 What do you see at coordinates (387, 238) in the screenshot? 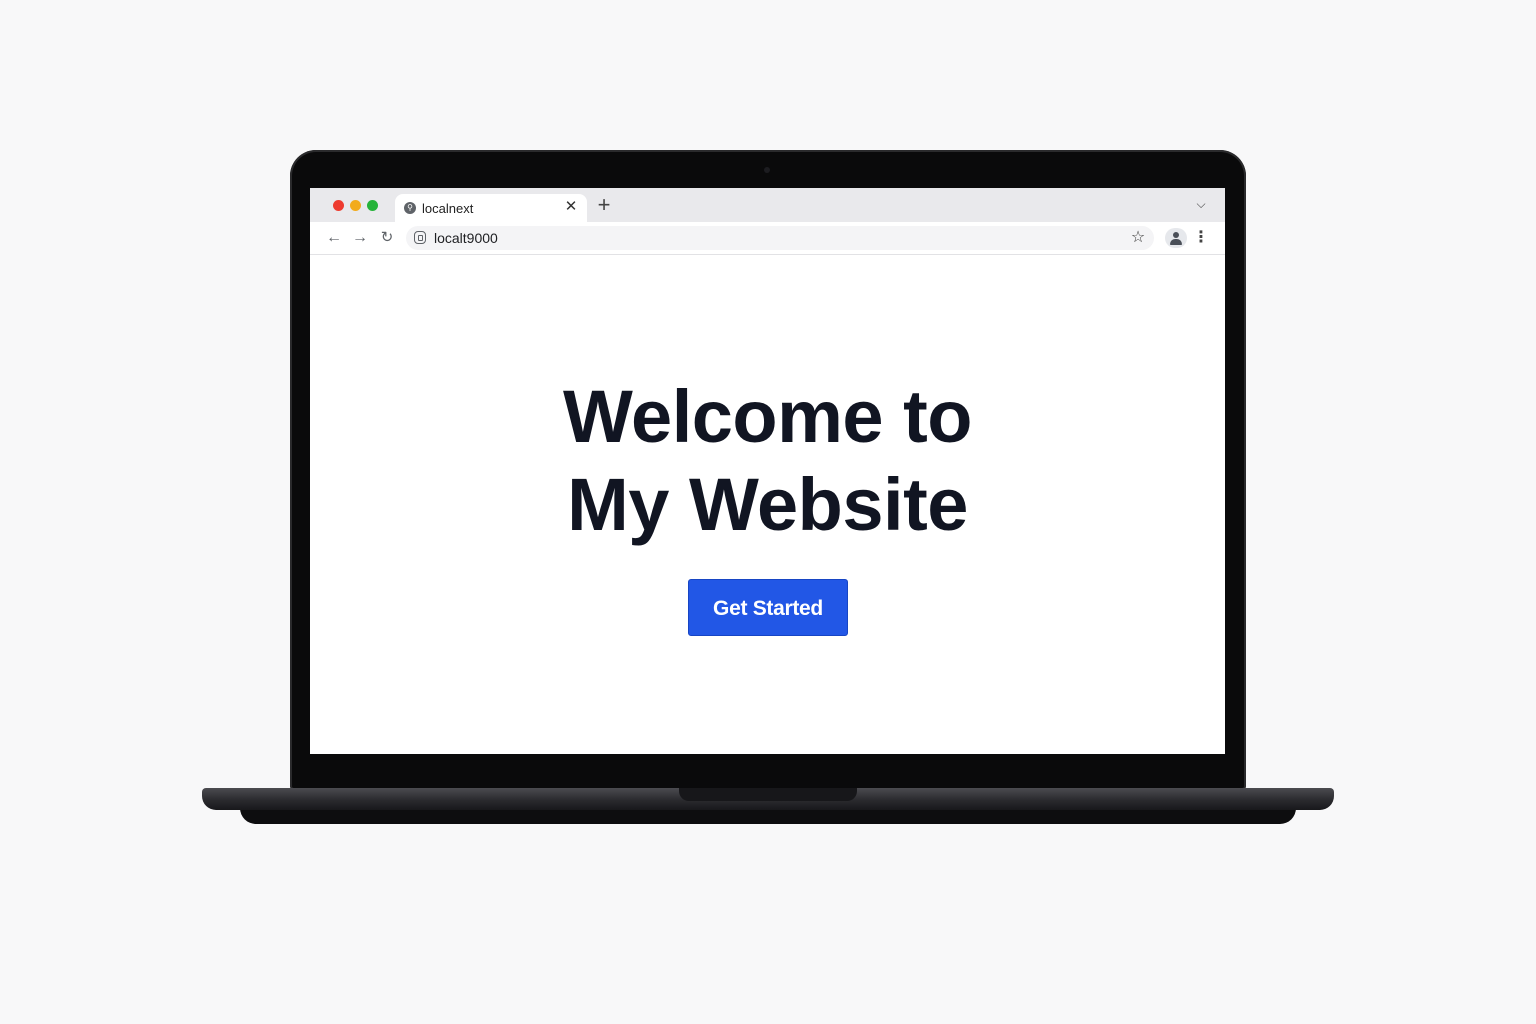
I see `reload-icon: ↻` at bounding box center [387, 238].